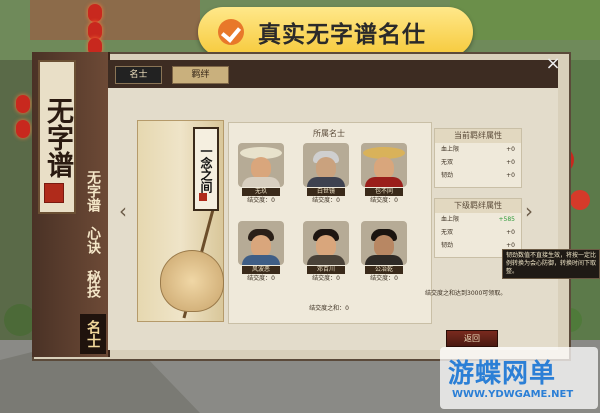 The image size is (600, 413). What do you see at coordinates (93, 284) in the screenshot?
I see `sidebar-tab-miji: 秘技` at bounding box center [93, 284].